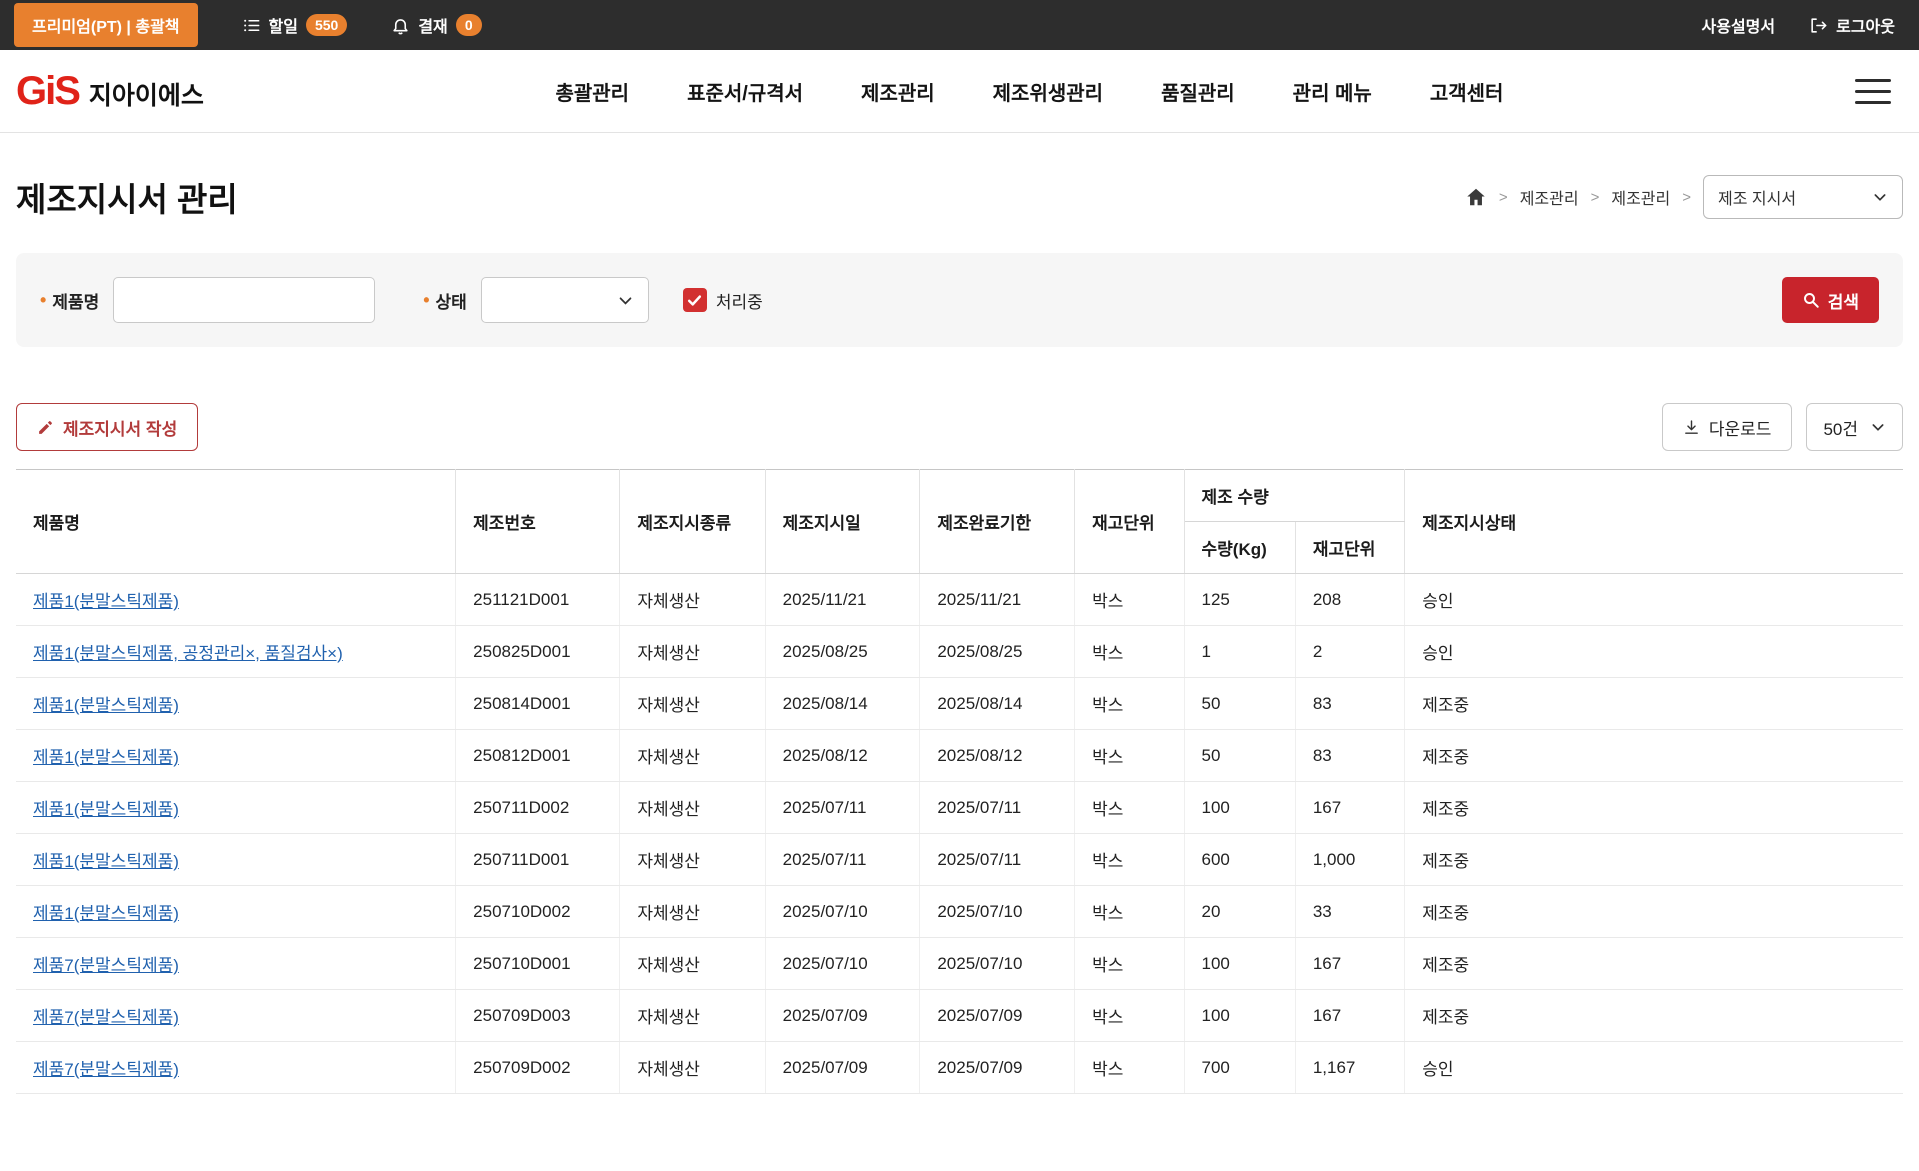  Describe the element at coordinates (188, 653) in the screenshot. I see `product-link: 제품1(분말스틱제품, 공정관리×, 품질검사×)` at that location.